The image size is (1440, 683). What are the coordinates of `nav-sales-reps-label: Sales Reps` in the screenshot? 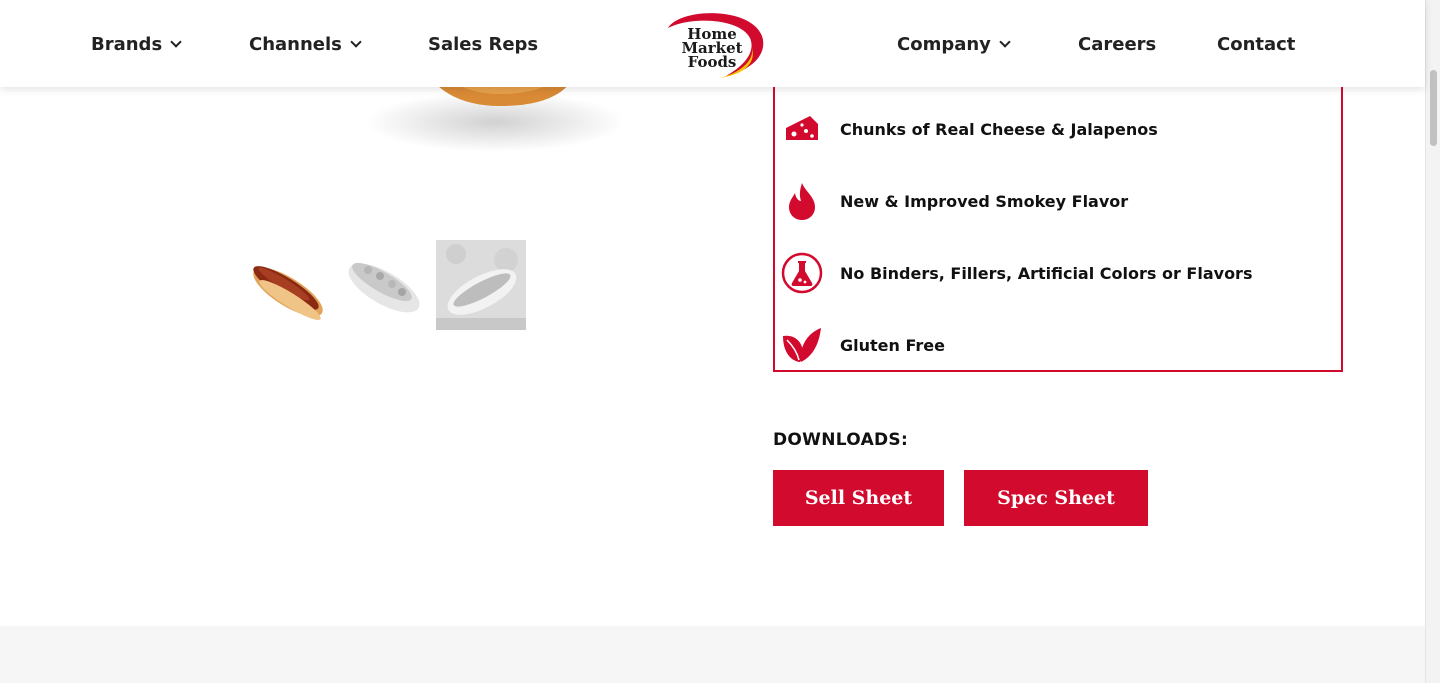 It's located at (483, 44).